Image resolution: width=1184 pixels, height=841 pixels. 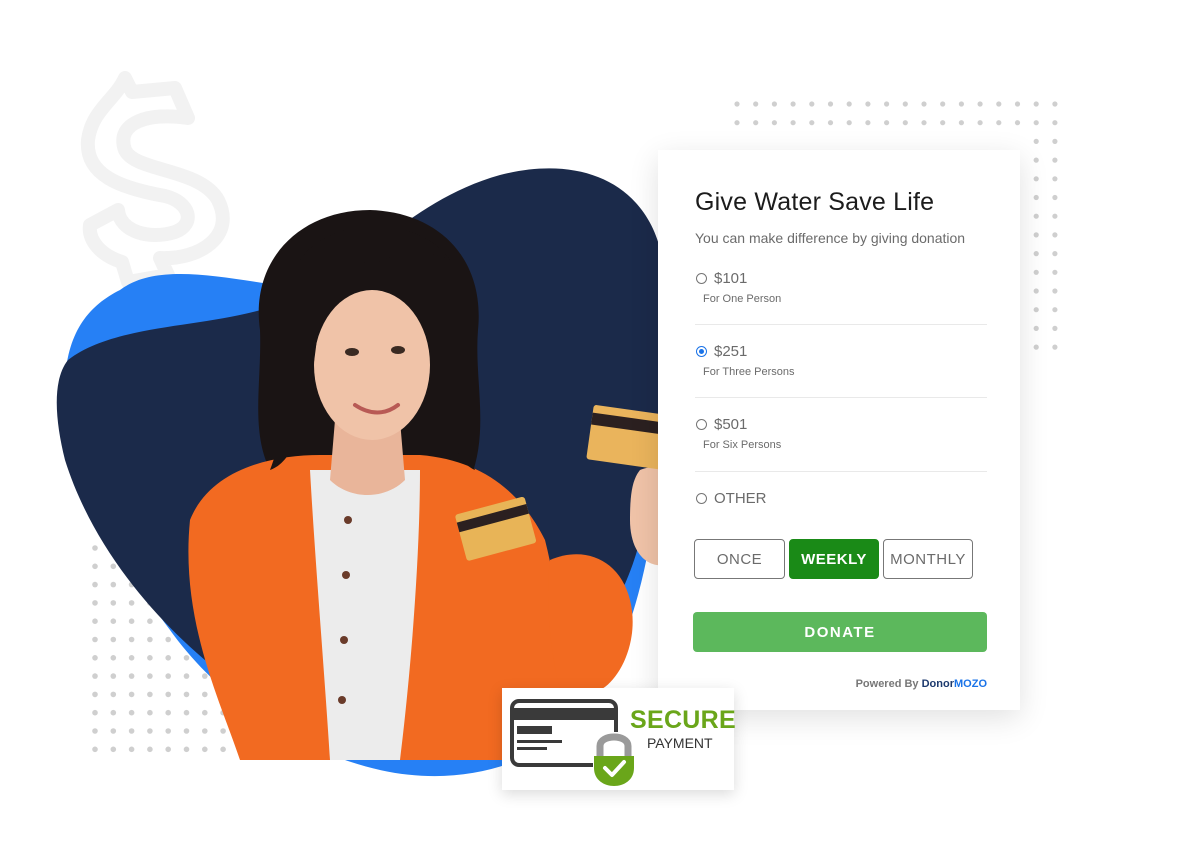 What do you see at coordinates (739, 559) in the screenshot?
I see `frequency-once-button: ONCE` at bounding box center [739, 559].